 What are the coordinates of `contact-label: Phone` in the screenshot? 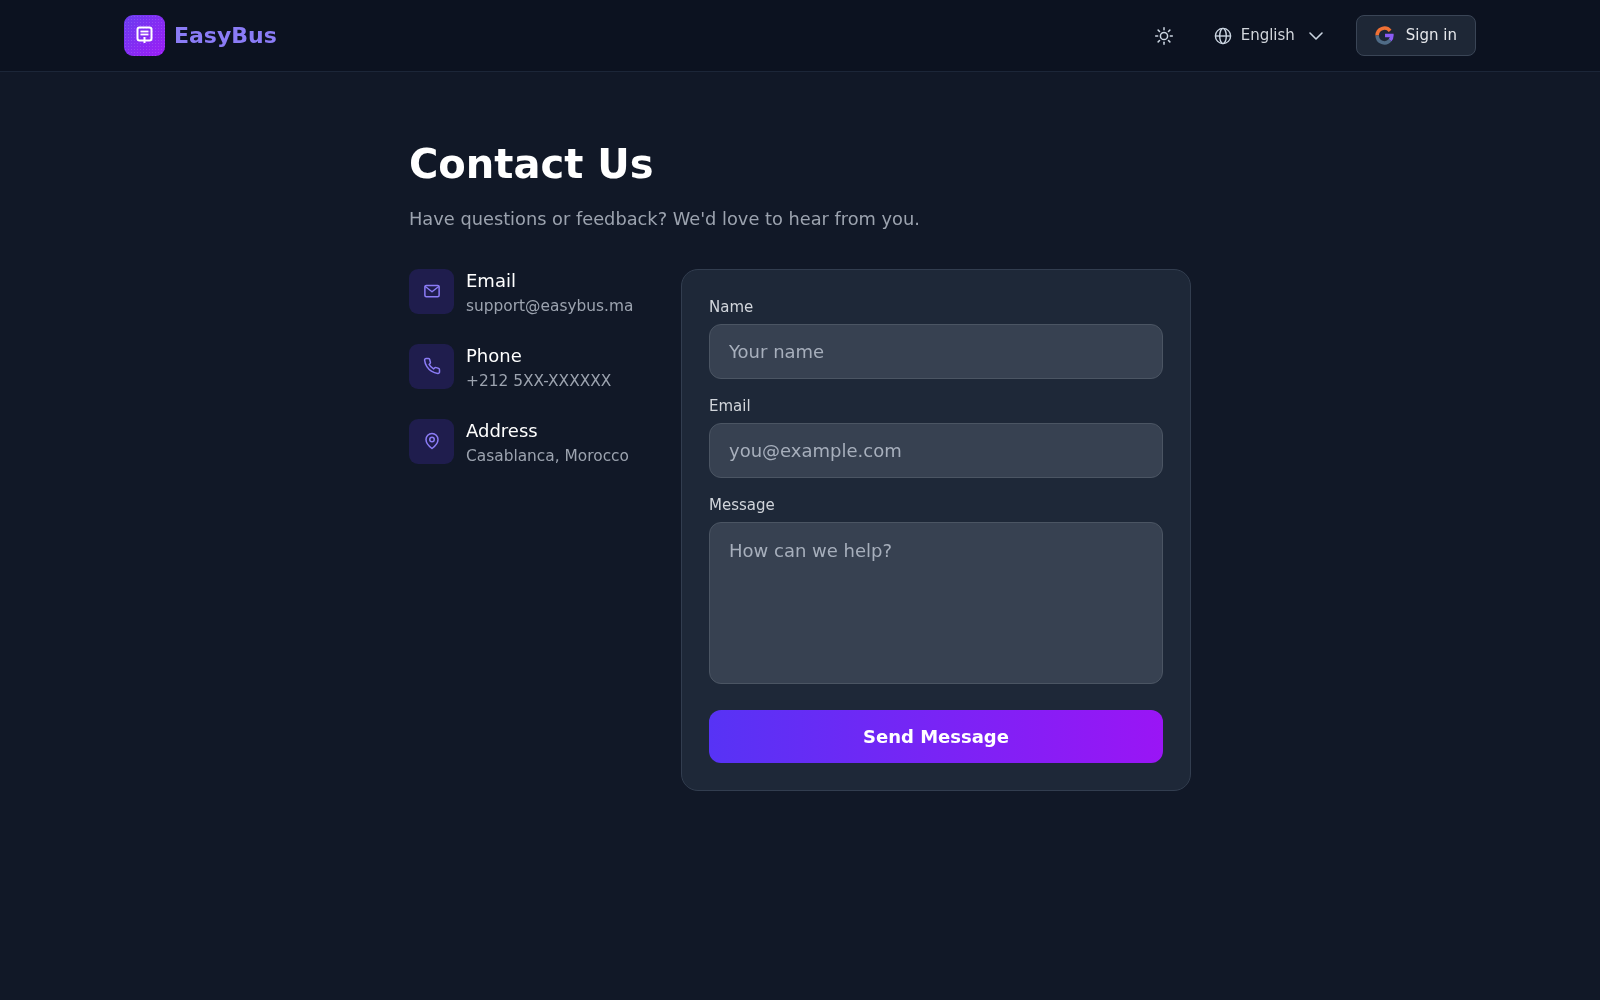 It's located at (494, 355).